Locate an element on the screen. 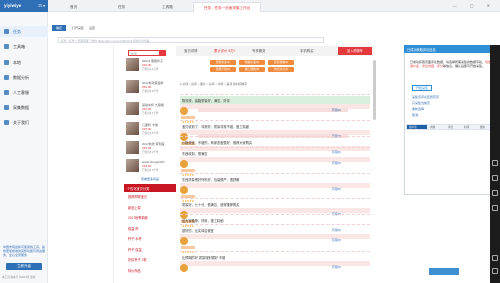 The image size is (500, 283). window-controls: — ▢ ✕ is located at coordinates (474, 5).